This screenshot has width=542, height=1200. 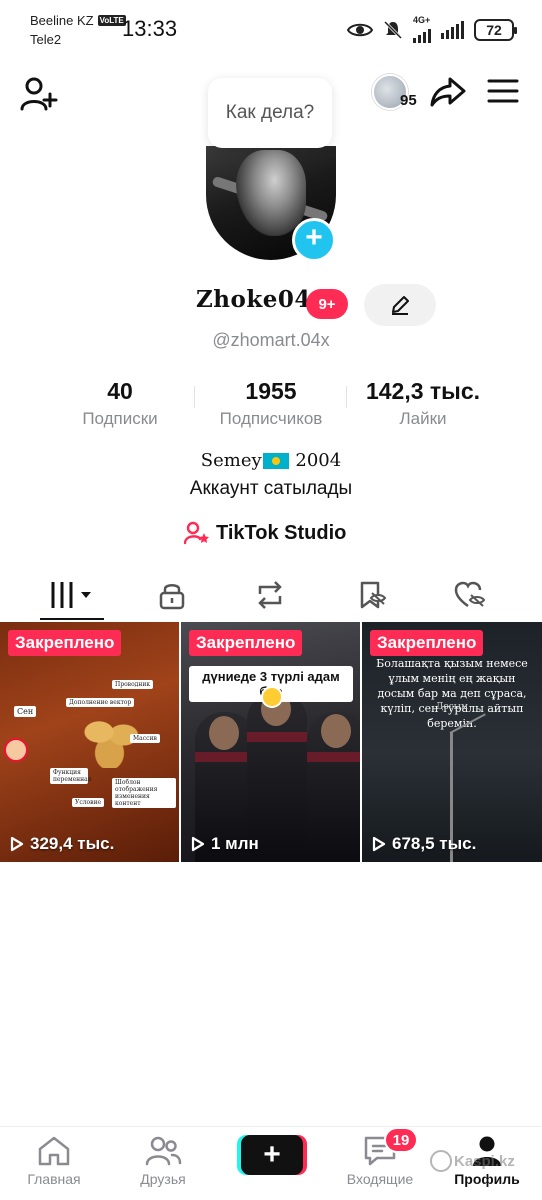 I want to click on bio-year: 2004, so click(x=318, y=460).